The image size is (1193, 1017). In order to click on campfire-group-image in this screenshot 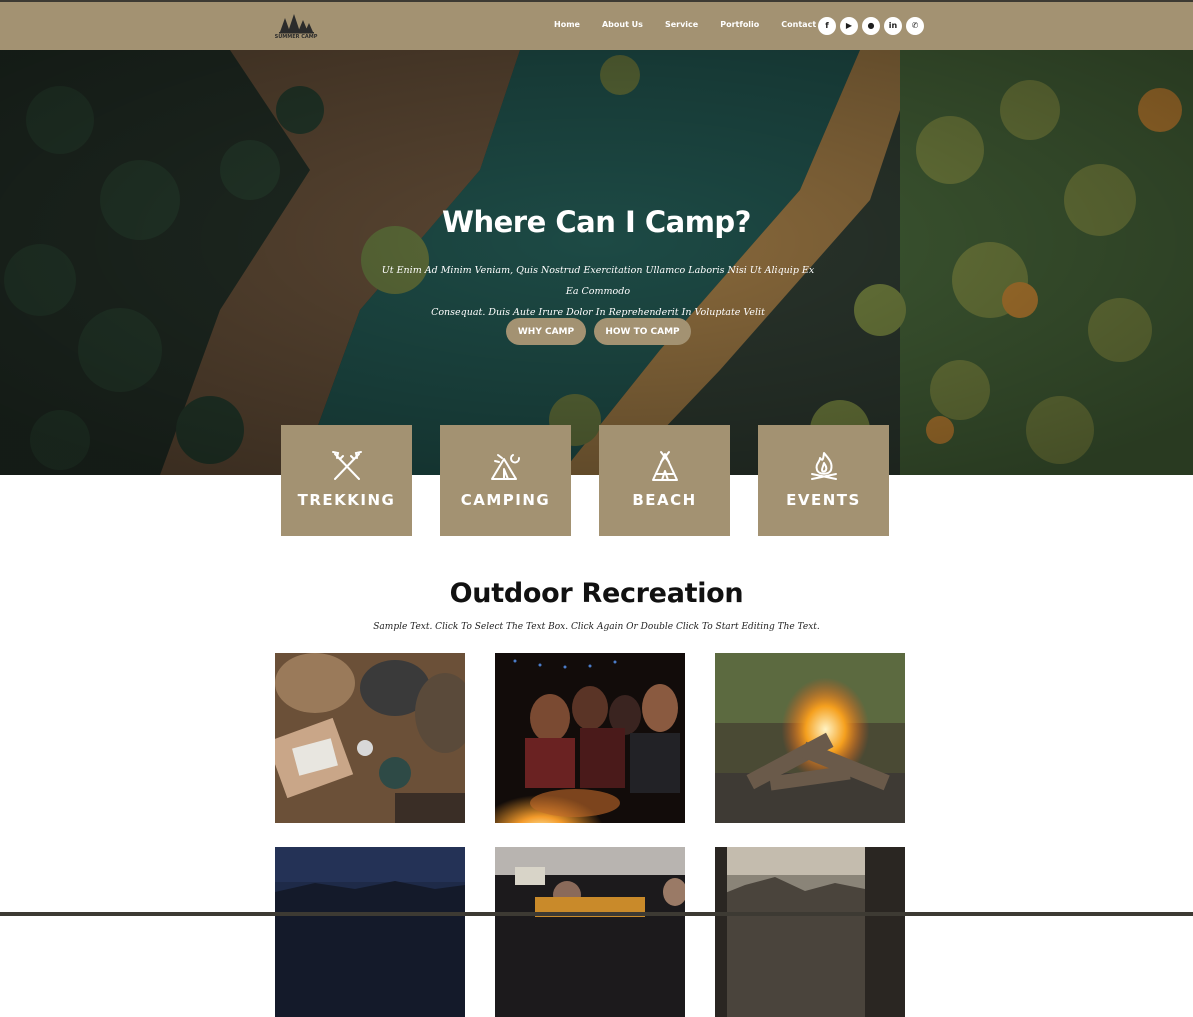, I will do `click(590, 738)`.